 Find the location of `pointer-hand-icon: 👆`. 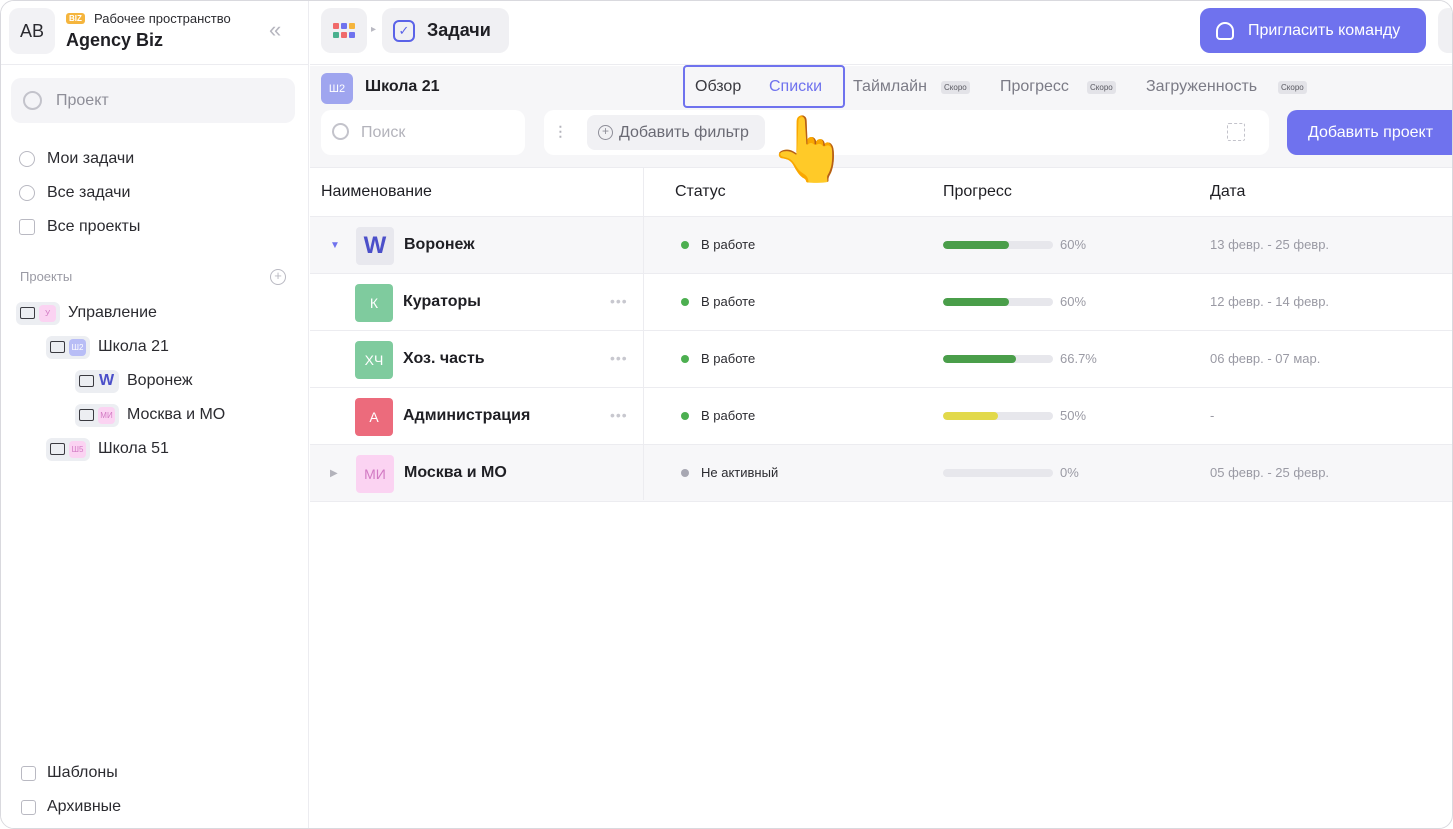

pointer-hand-icon: 👆 is located at coordinates (809, 149).